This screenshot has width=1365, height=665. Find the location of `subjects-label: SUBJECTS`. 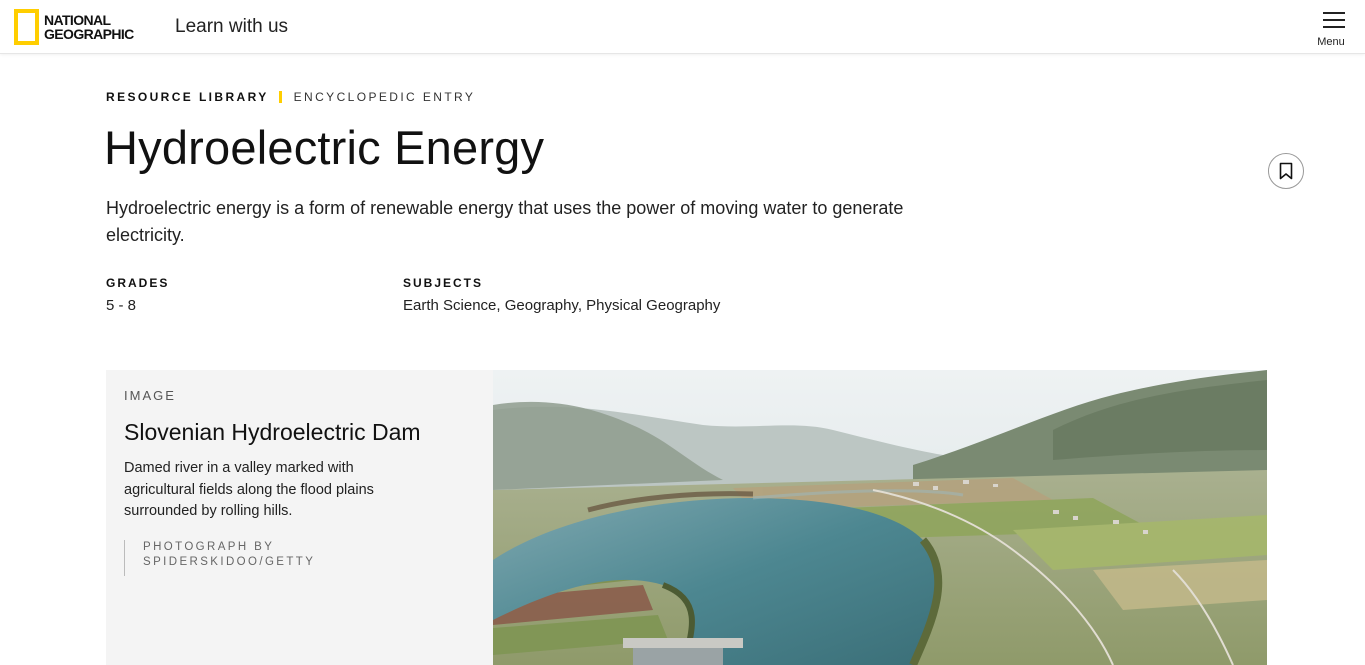

subjects-label: SUBJECTS is located at coordinates (443, 283).